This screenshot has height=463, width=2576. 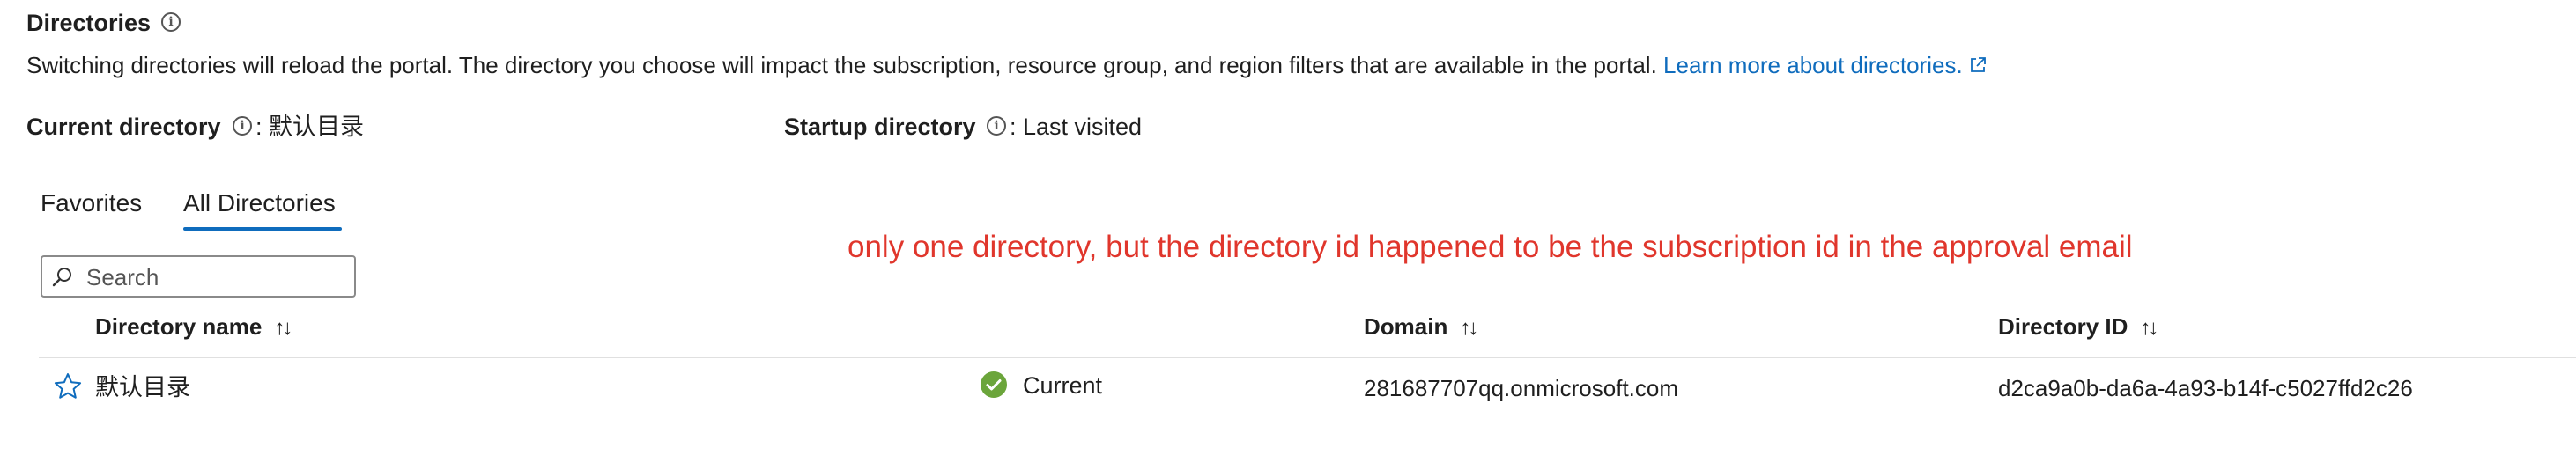 What do you see at coordinates (1076, 127) in the screenshot?
I see `startup-directory-value: : Last visited` at bounding box center [1076, 127].